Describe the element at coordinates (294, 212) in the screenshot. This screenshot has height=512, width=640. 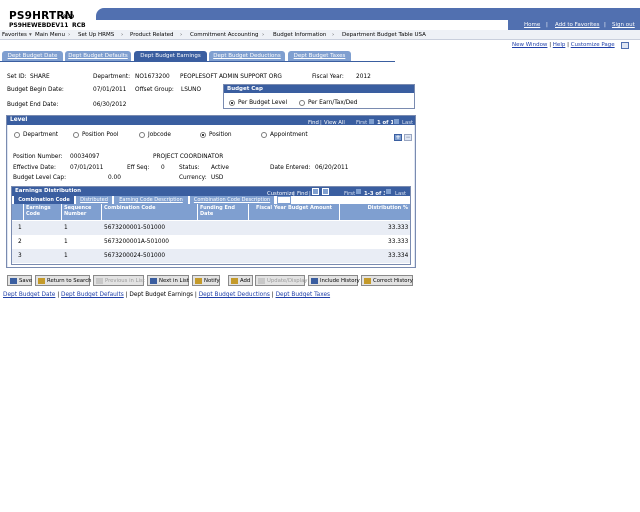
I see `column-header-fy-budget-amount: Fiscal Year Budget Amount` at that location.